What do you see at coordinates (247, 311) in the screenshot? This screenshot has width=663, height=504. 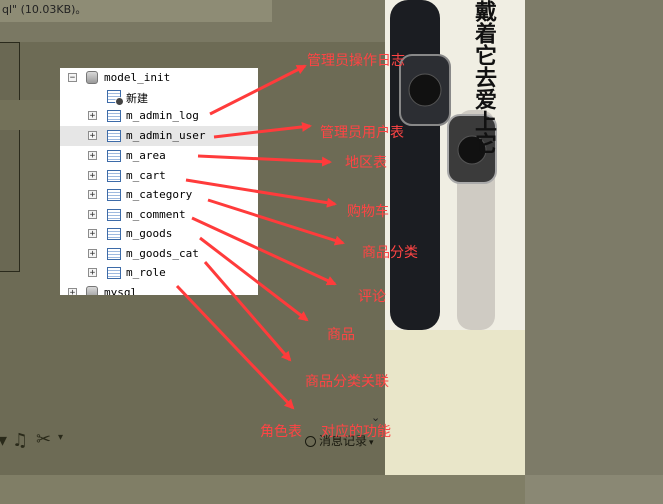 I see `arrow-goods-cat` at bounding box center [247, 311].